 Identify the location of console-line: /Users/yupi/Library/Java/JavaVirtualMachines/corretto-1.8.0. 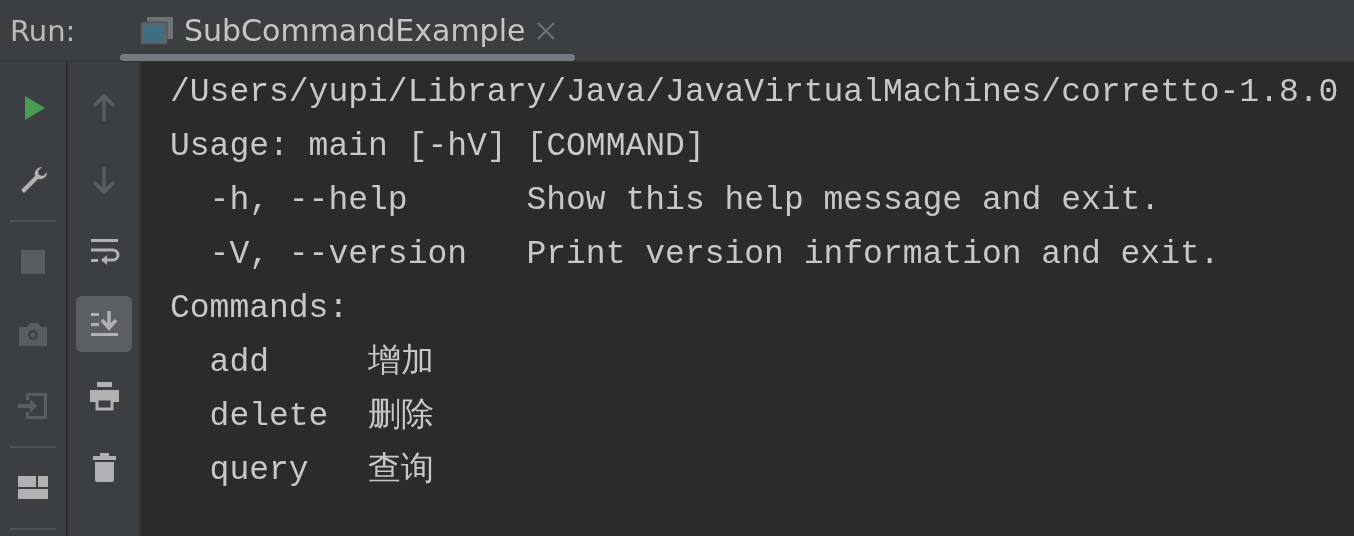
(754, 93).